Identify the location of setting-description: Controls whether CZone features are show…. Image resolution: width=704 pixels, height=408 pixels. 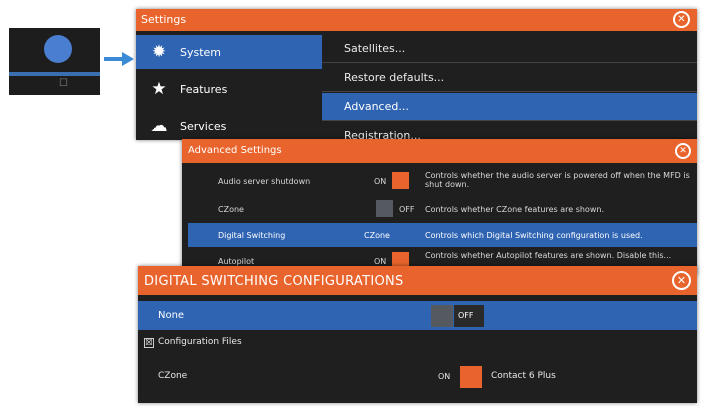
(514, 209).